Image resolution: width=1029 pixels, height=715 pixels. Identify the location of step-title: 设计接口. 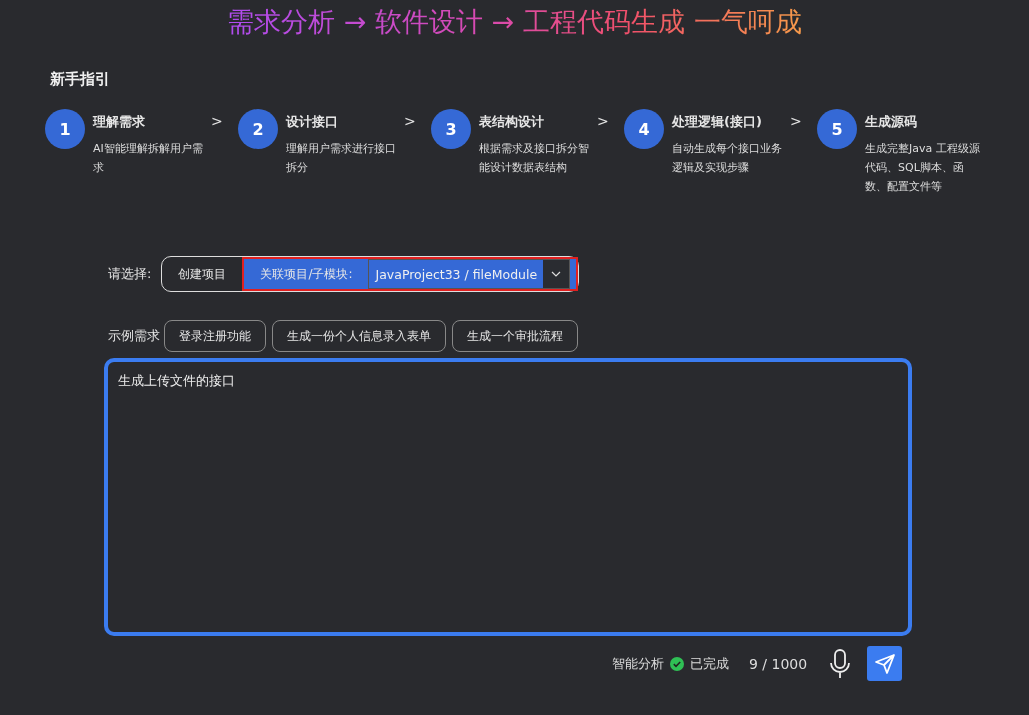
(312, 122).